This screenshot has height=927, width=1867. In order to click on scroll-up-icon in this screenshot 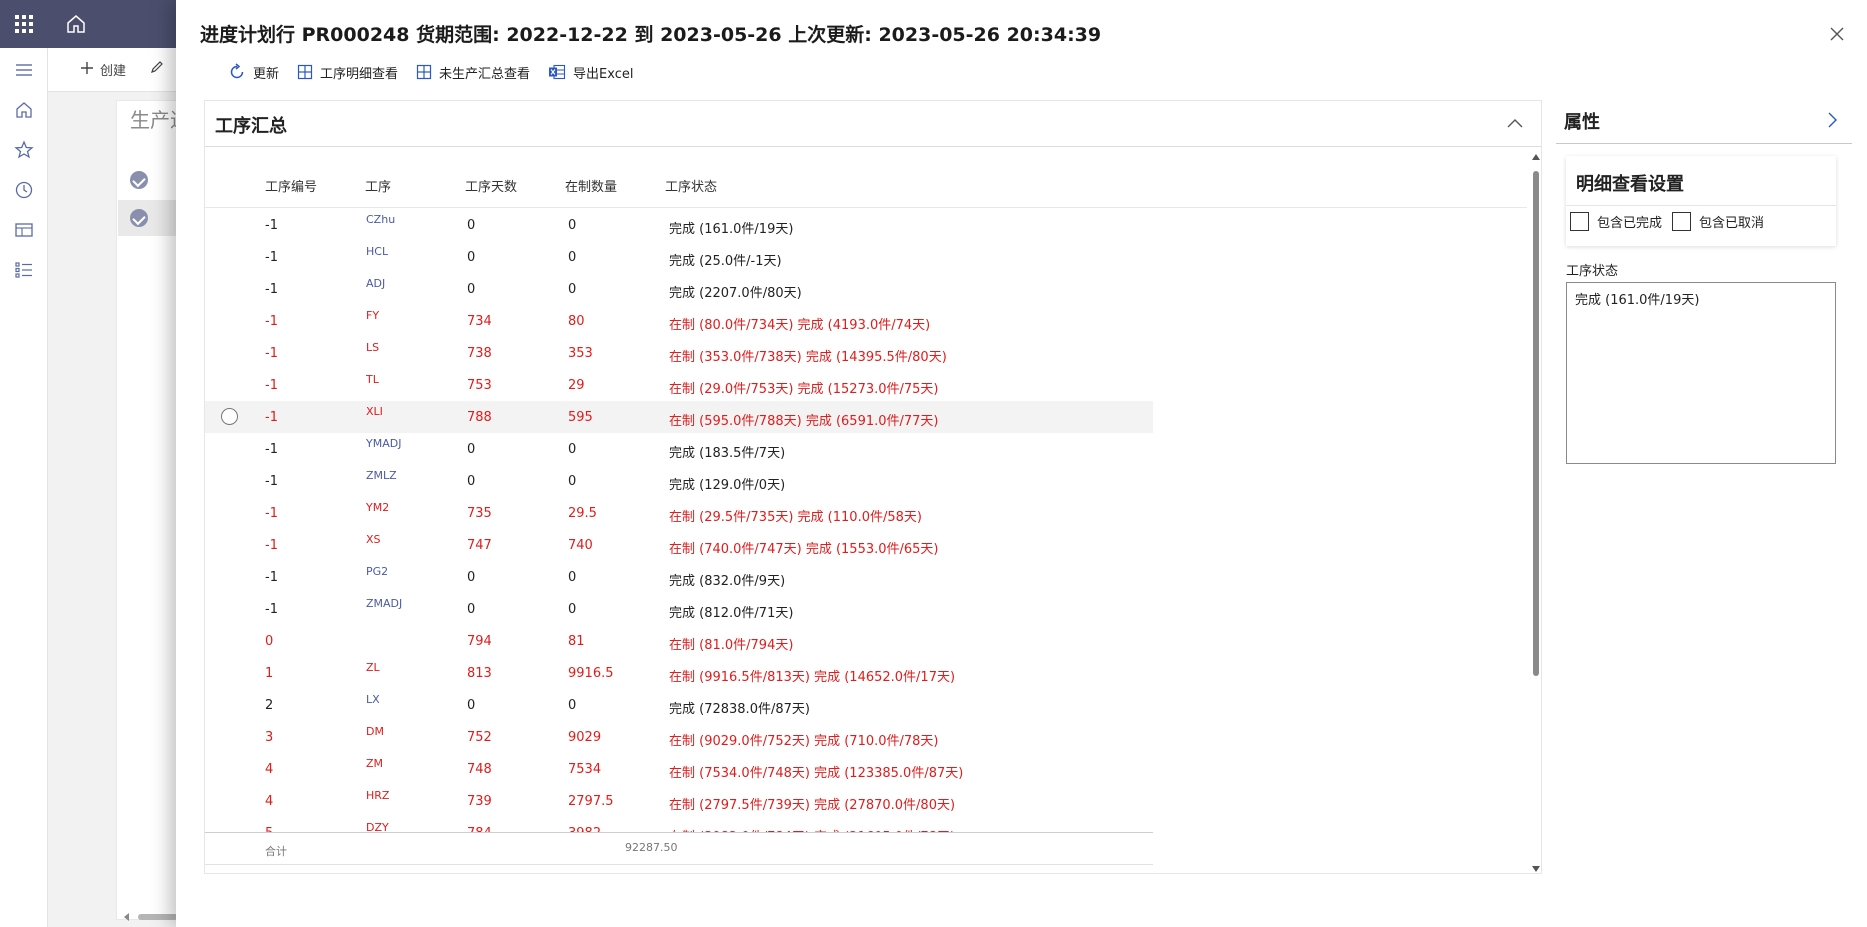, I will do `click(1536, 156)`.